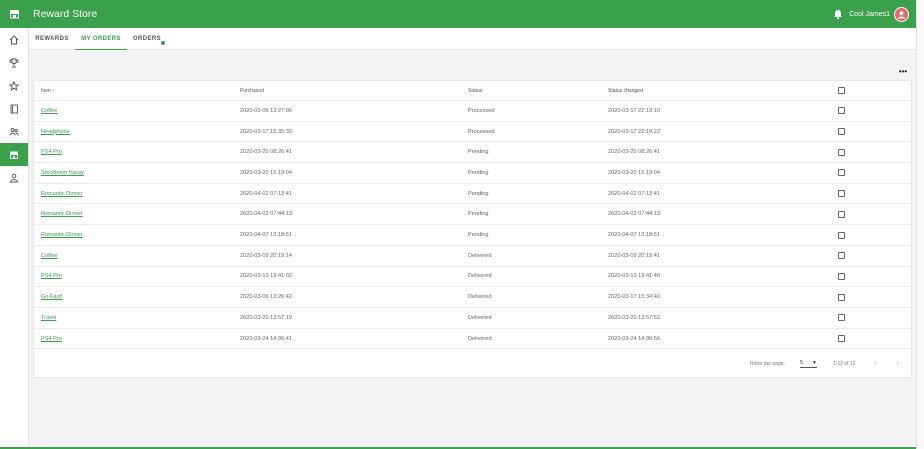  I want to click on header-status: Status, so click(475, 90).